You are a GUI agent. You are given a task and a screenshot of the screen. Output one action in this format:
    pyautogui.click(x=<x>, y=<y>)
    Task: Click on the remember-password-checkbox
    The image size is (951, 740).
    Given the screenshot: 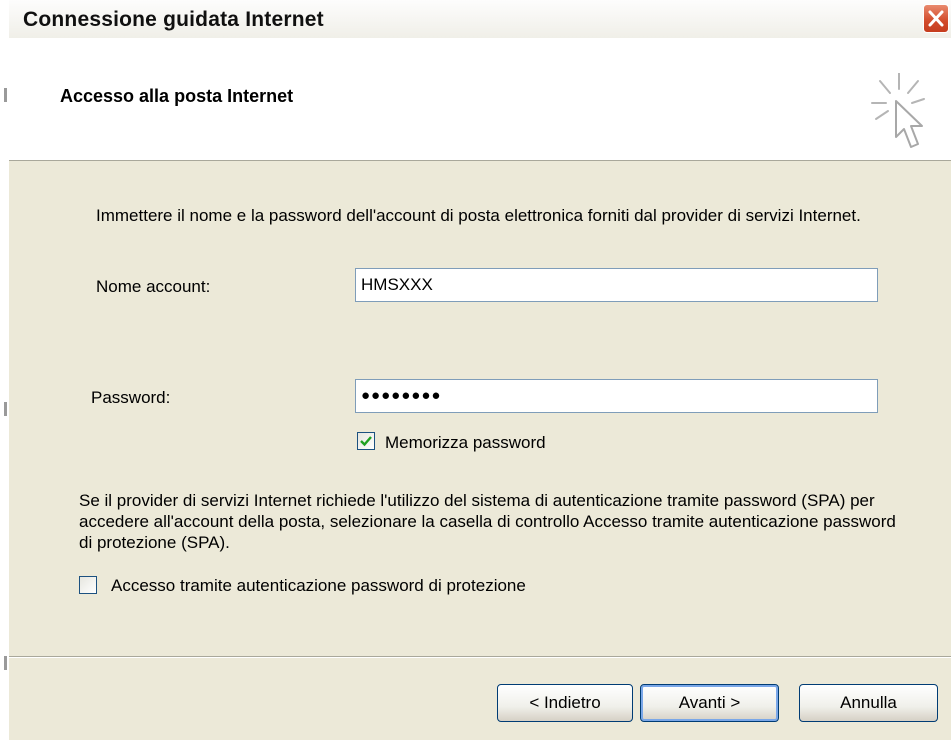 What is the action you would take?
    pyautogui.click(x=366, y=441)
    